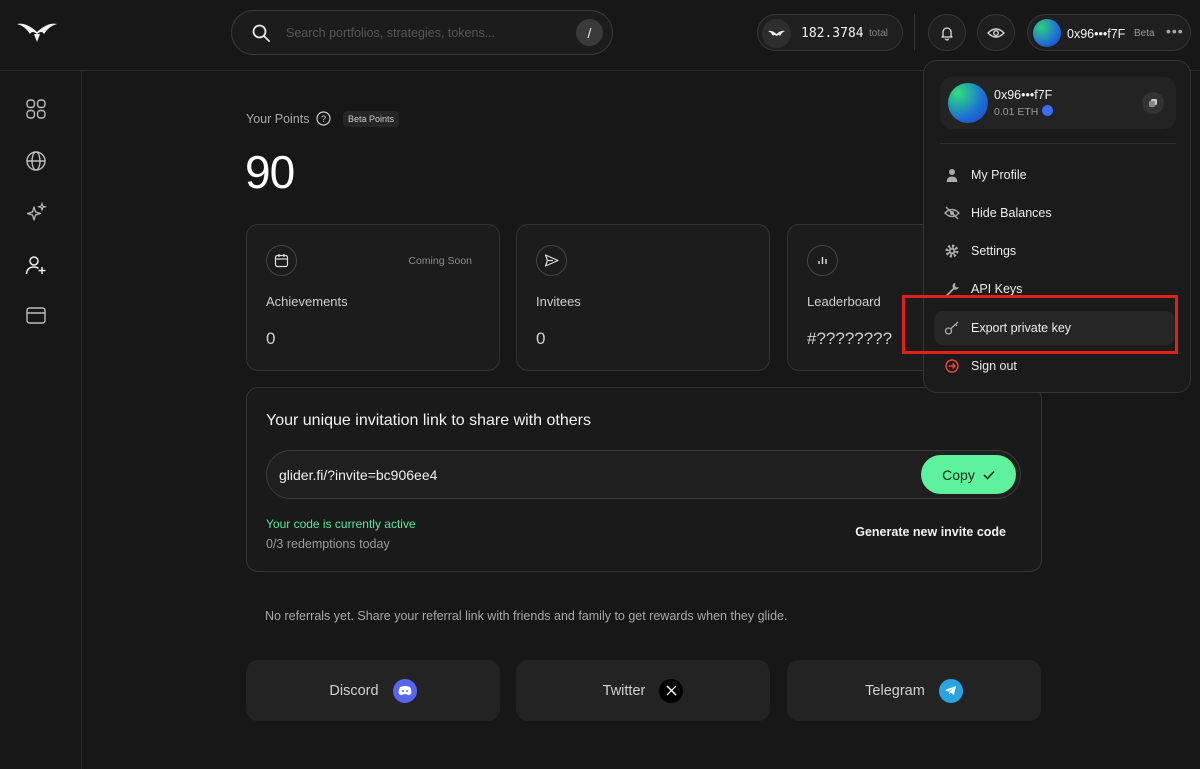 This screenshot has width=1200, height=769. Describe the element at coordinates (1048, 110) in the screenshot. I see `eth-icon` at that location.